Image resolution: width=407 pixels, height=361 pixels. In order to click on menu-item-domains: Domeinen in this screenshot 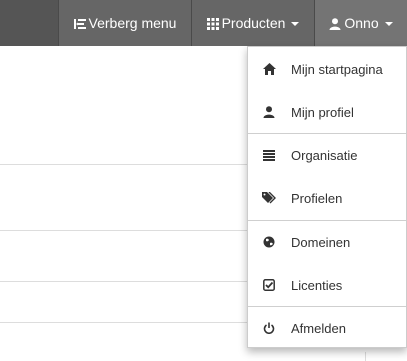, I will do `click(327, 242)`.